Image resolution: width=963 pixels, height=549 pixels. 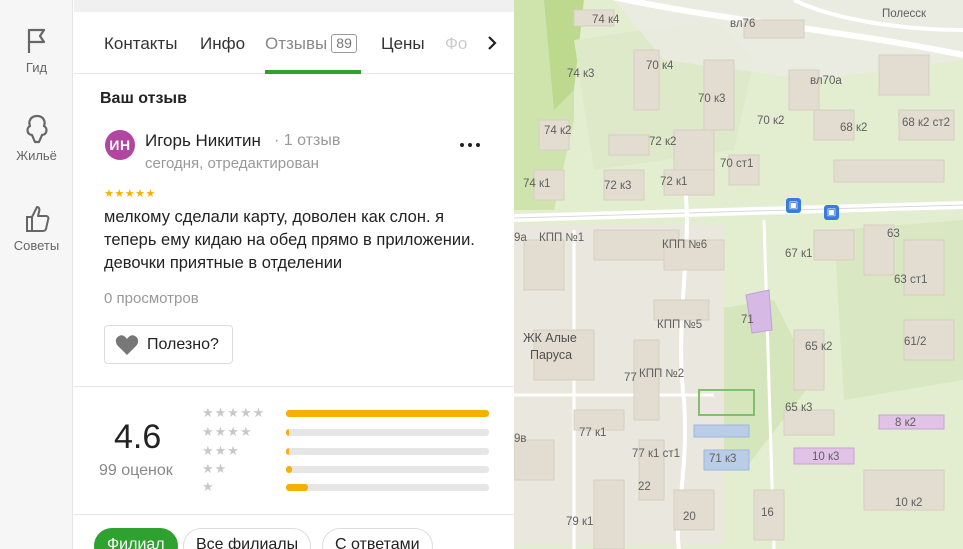 I want to click on map-label: КПП №1, so click(x=562, y=238).